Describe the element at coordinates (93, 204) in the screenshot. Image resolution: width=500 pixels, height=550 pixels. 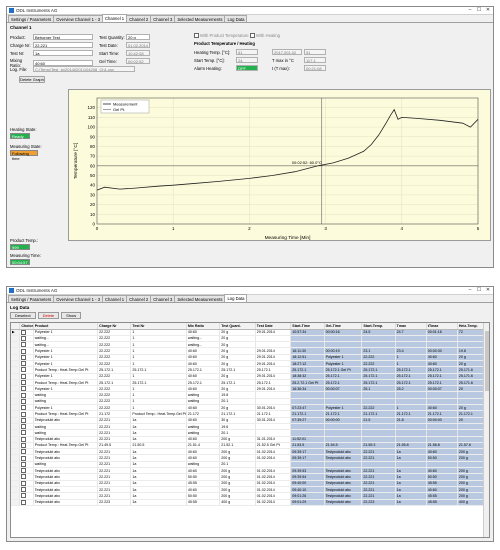
I see `y-tick-label: 20` at that location.